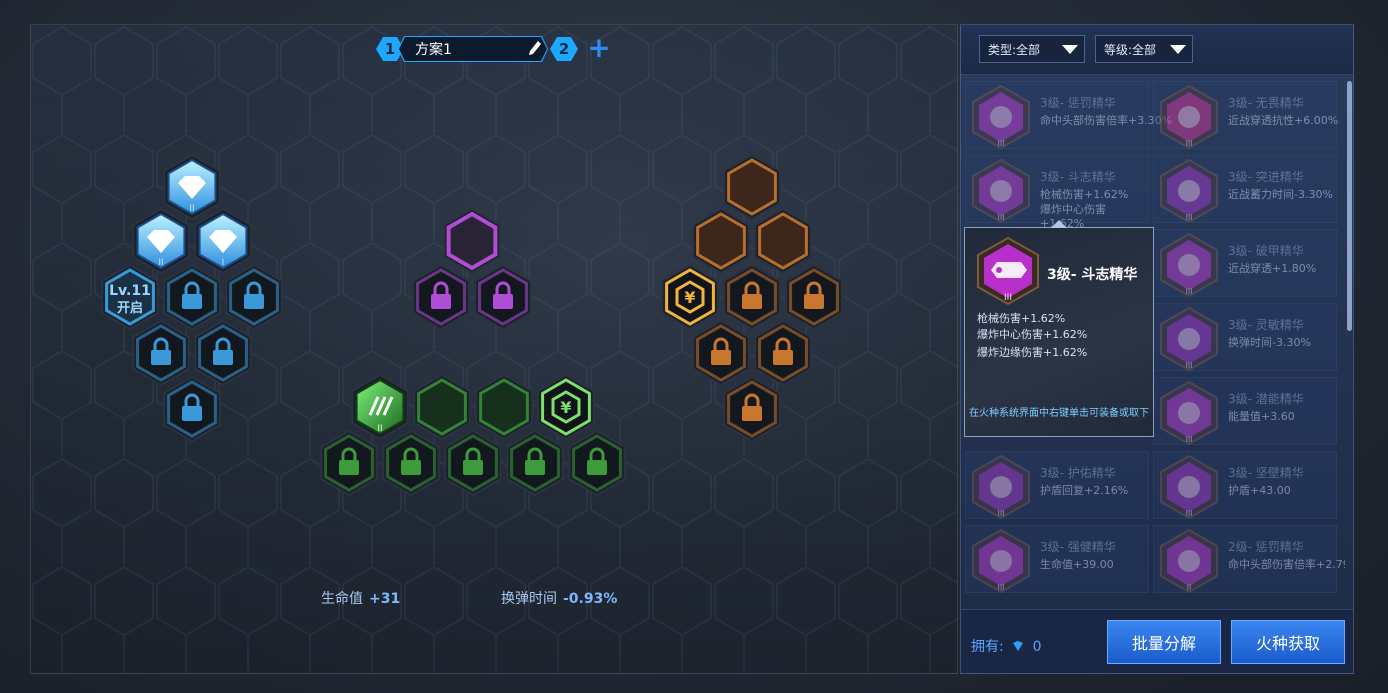  I want to click on tooltip-effect-2: 爆炸中心伤害+1.62%, so click(1032, 334).